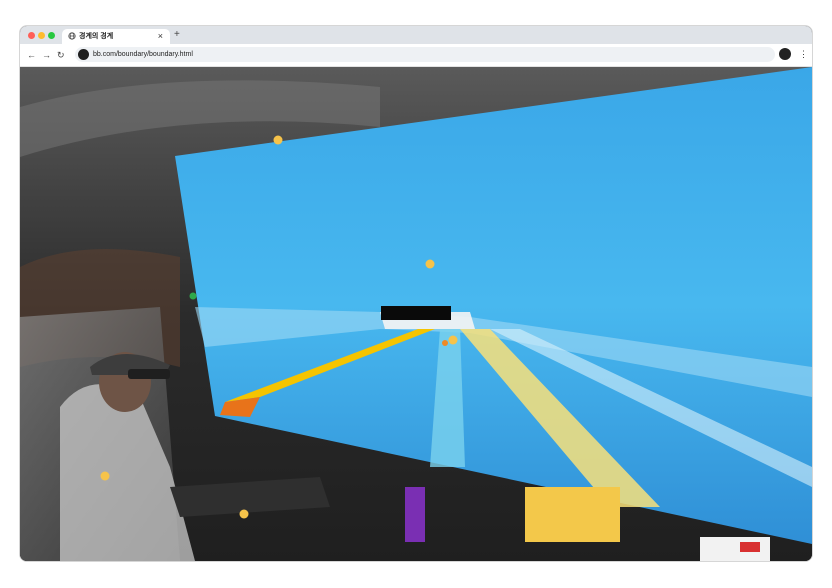 Image resolution: width=832 pixels, height=588 pixels. I want to click on box-item, so click(572, 514).